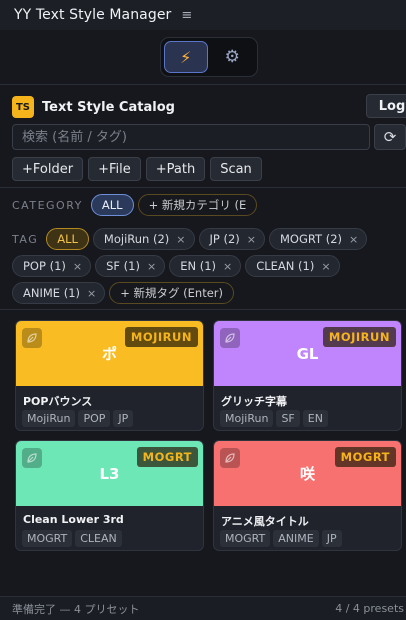 The height and width of the screenshot is (620, 406). I want to click on card-tags: MOGRT ANIME JP, so click(307, 538).